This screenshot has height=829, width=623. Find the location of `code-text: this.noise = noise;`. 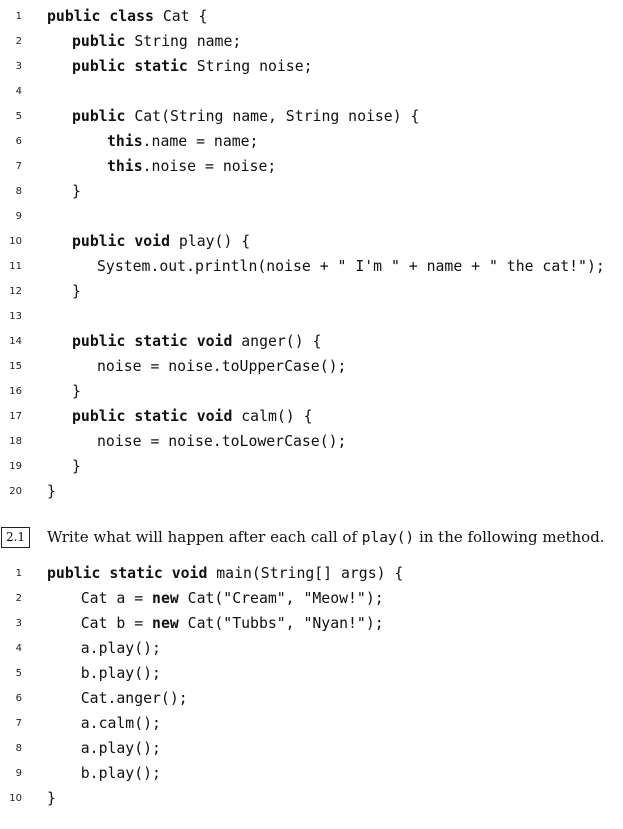

code-text: this.noise = noise; is located at coordinates (191, 166).